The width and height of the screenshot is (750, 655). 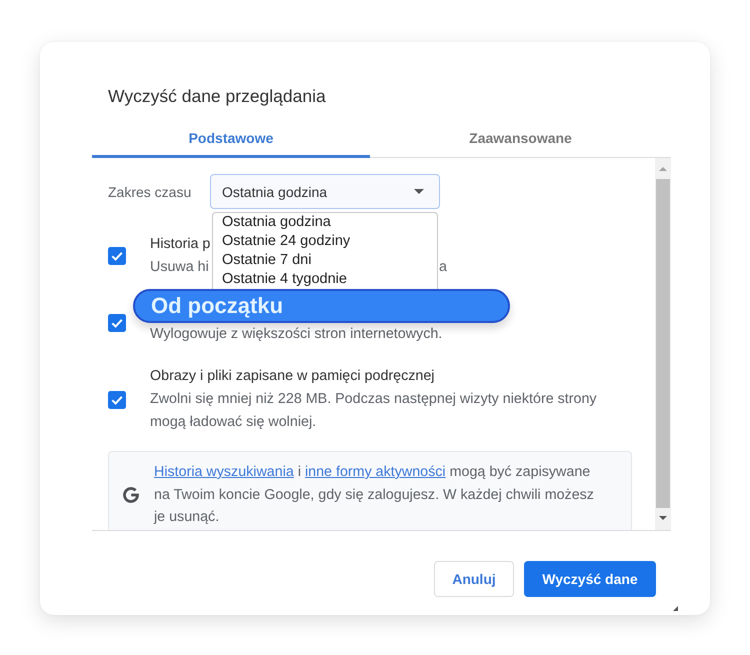 What do you see at coordinates (179, 267) in the screenshot?
I see `item-description: Usuwa hi` at bounding box center [179, 267].